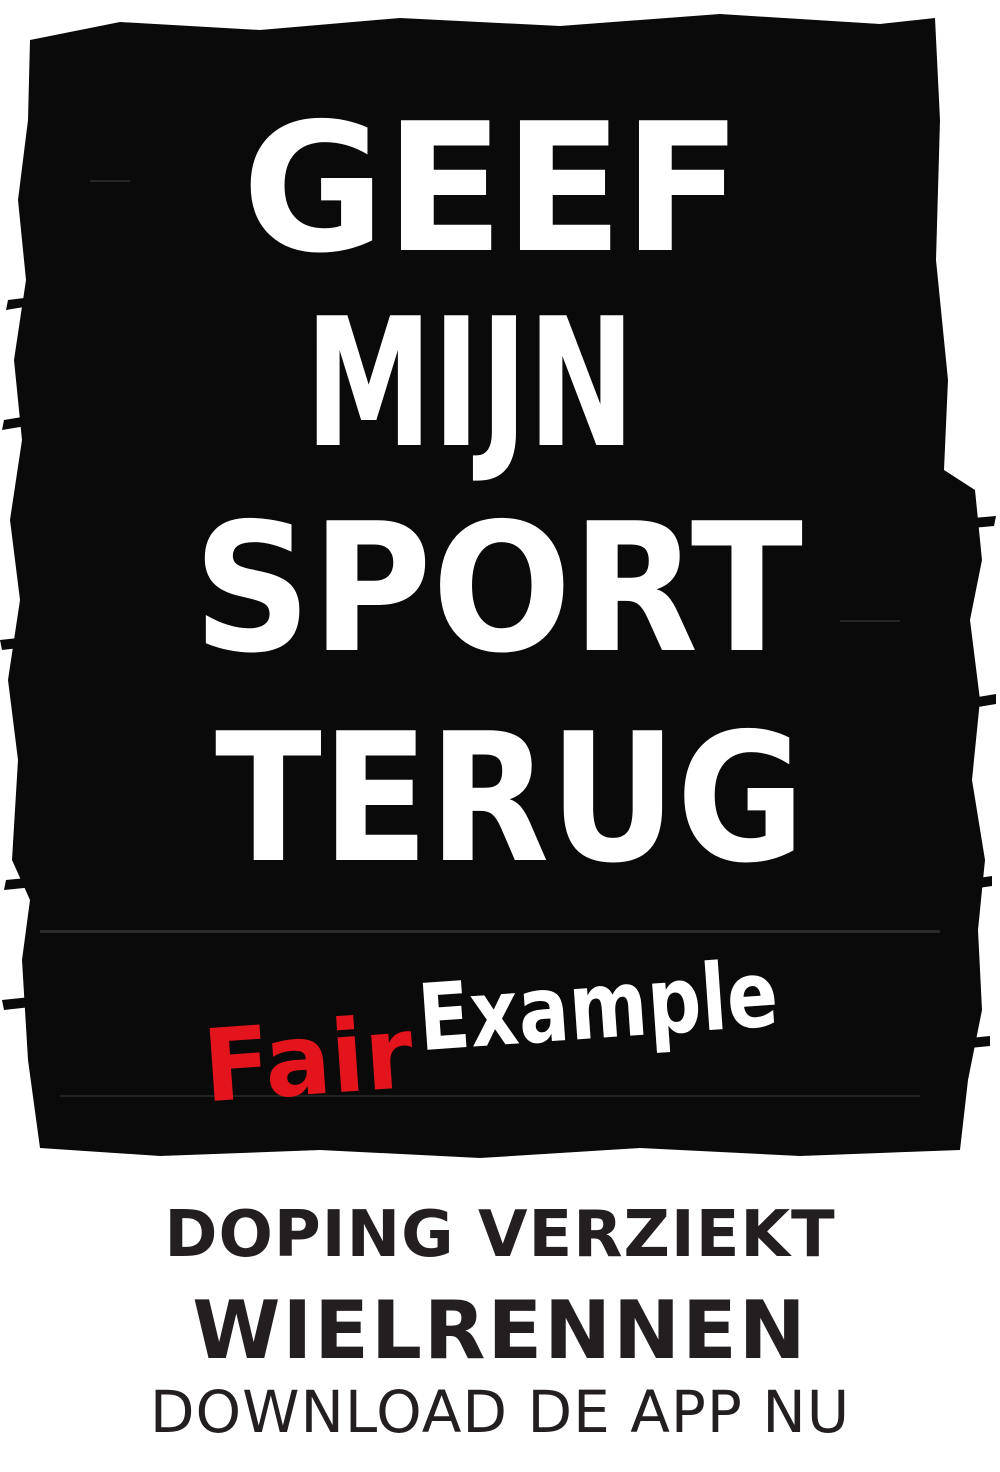  Describe the element at coordinates (500, 1330) in the screenshot. I see `footer-sport: WIELRENNEN` at that location.